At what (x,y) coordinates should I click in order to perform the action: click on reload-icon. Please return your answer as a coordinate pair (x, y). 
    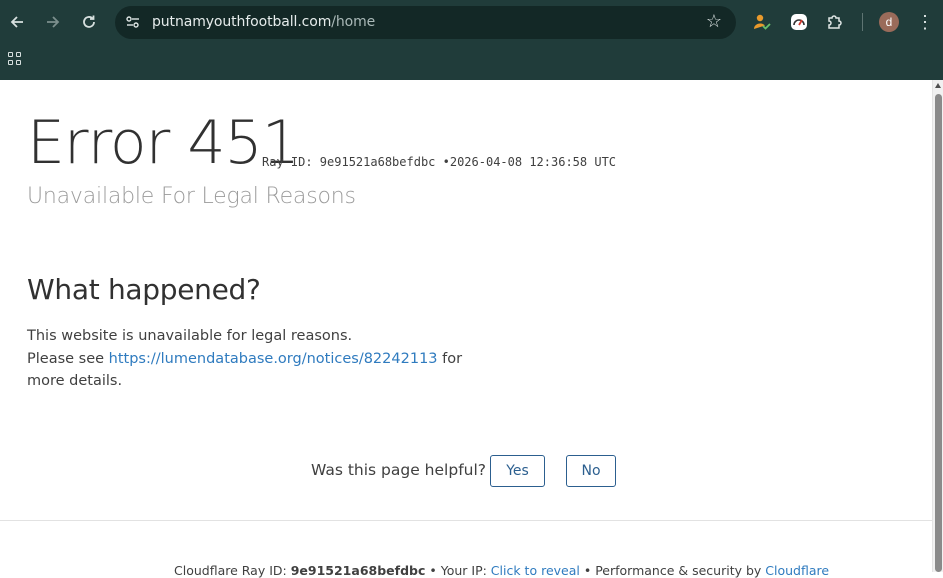
    Looking at the image, I should click on (89, 21).